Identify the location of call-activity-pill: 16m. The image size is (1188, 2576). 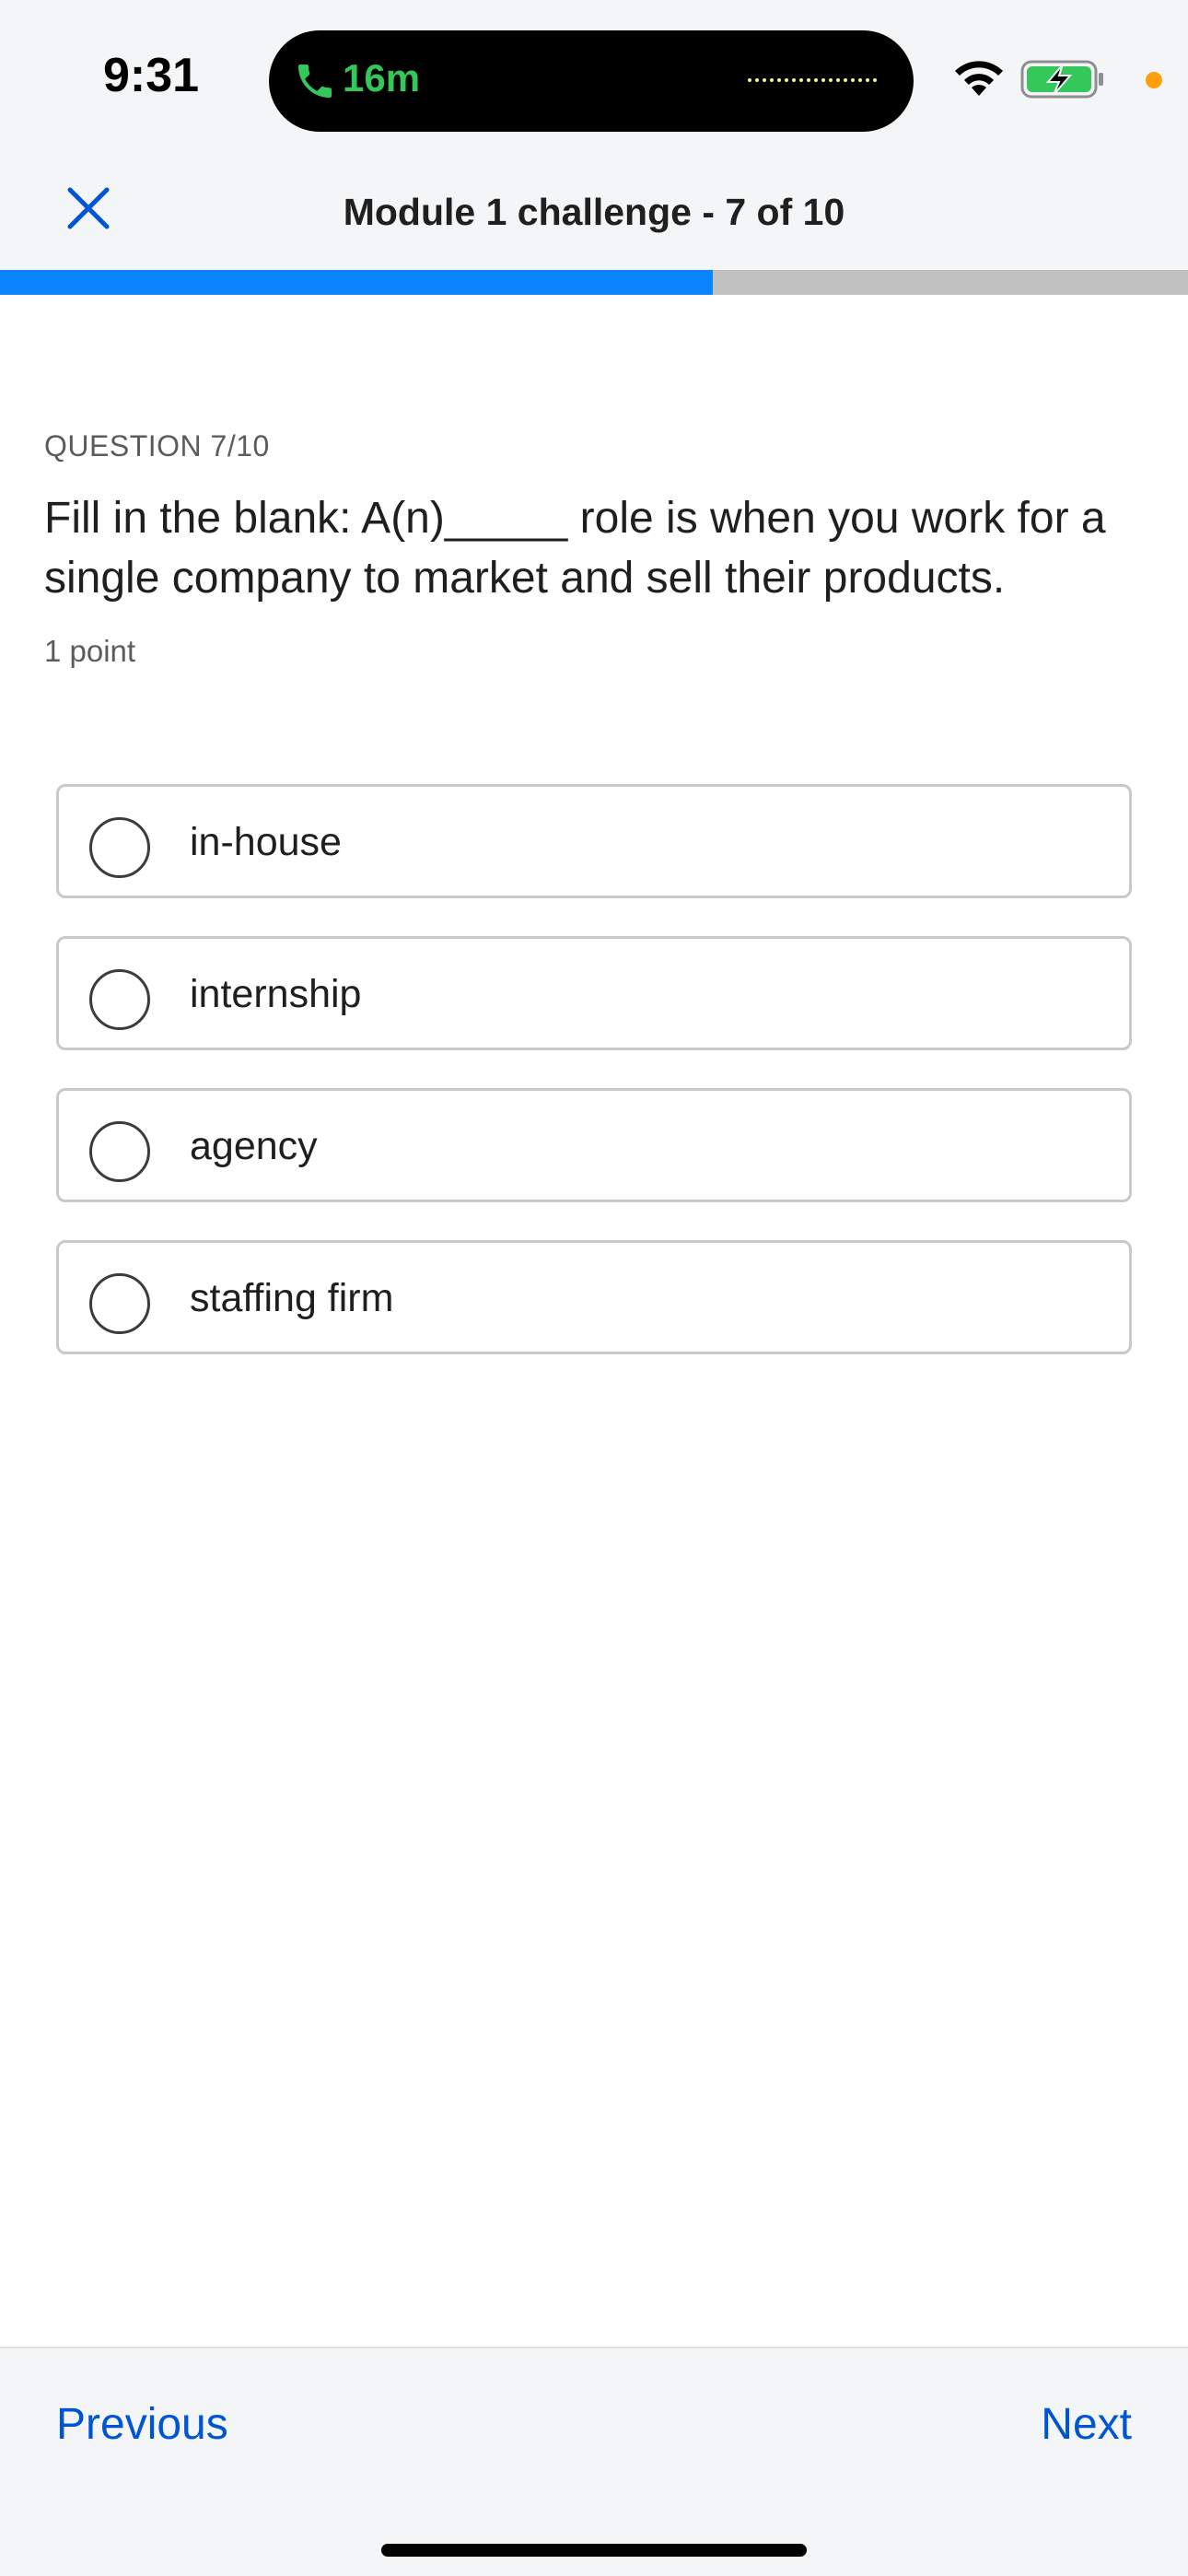
(591, 81).